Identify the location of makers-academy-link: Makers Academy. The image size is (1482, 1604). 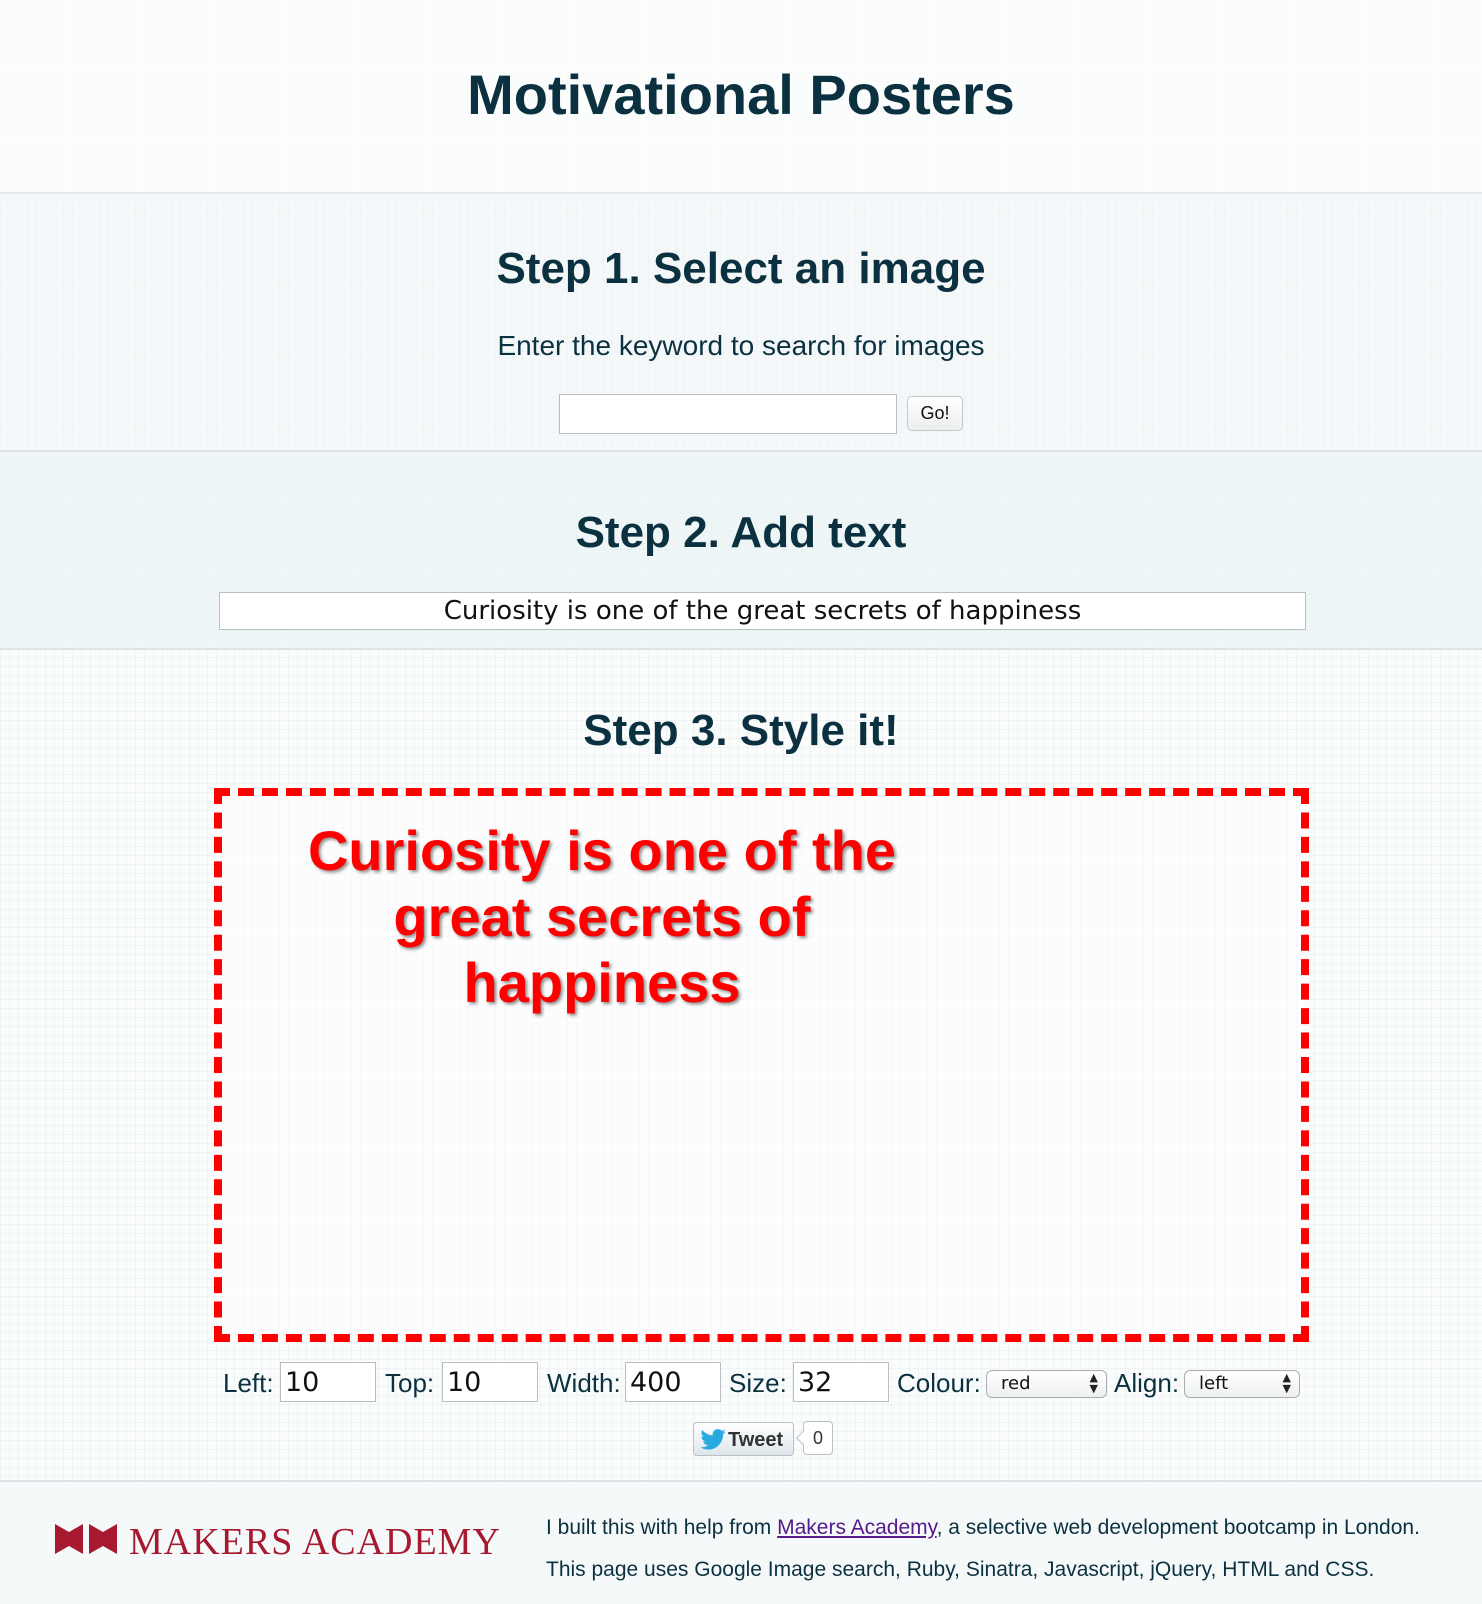
(857, 1527).